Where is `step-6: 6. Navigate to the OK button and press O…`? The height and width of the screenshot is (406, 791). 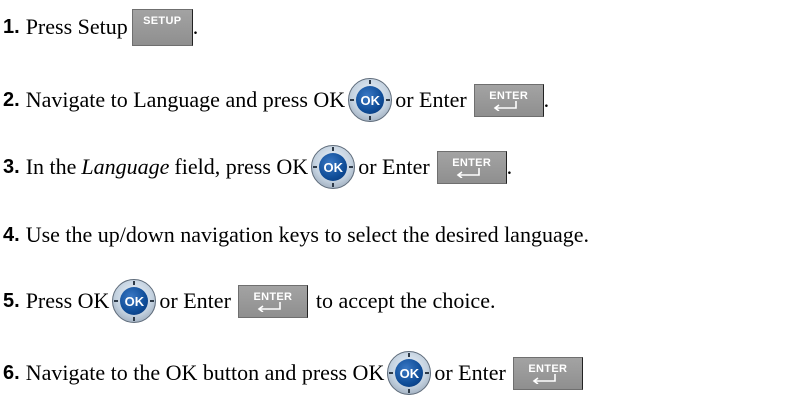
step-6: 6. Navigate to the OK button and press O… is located at coordinates (293, 373).